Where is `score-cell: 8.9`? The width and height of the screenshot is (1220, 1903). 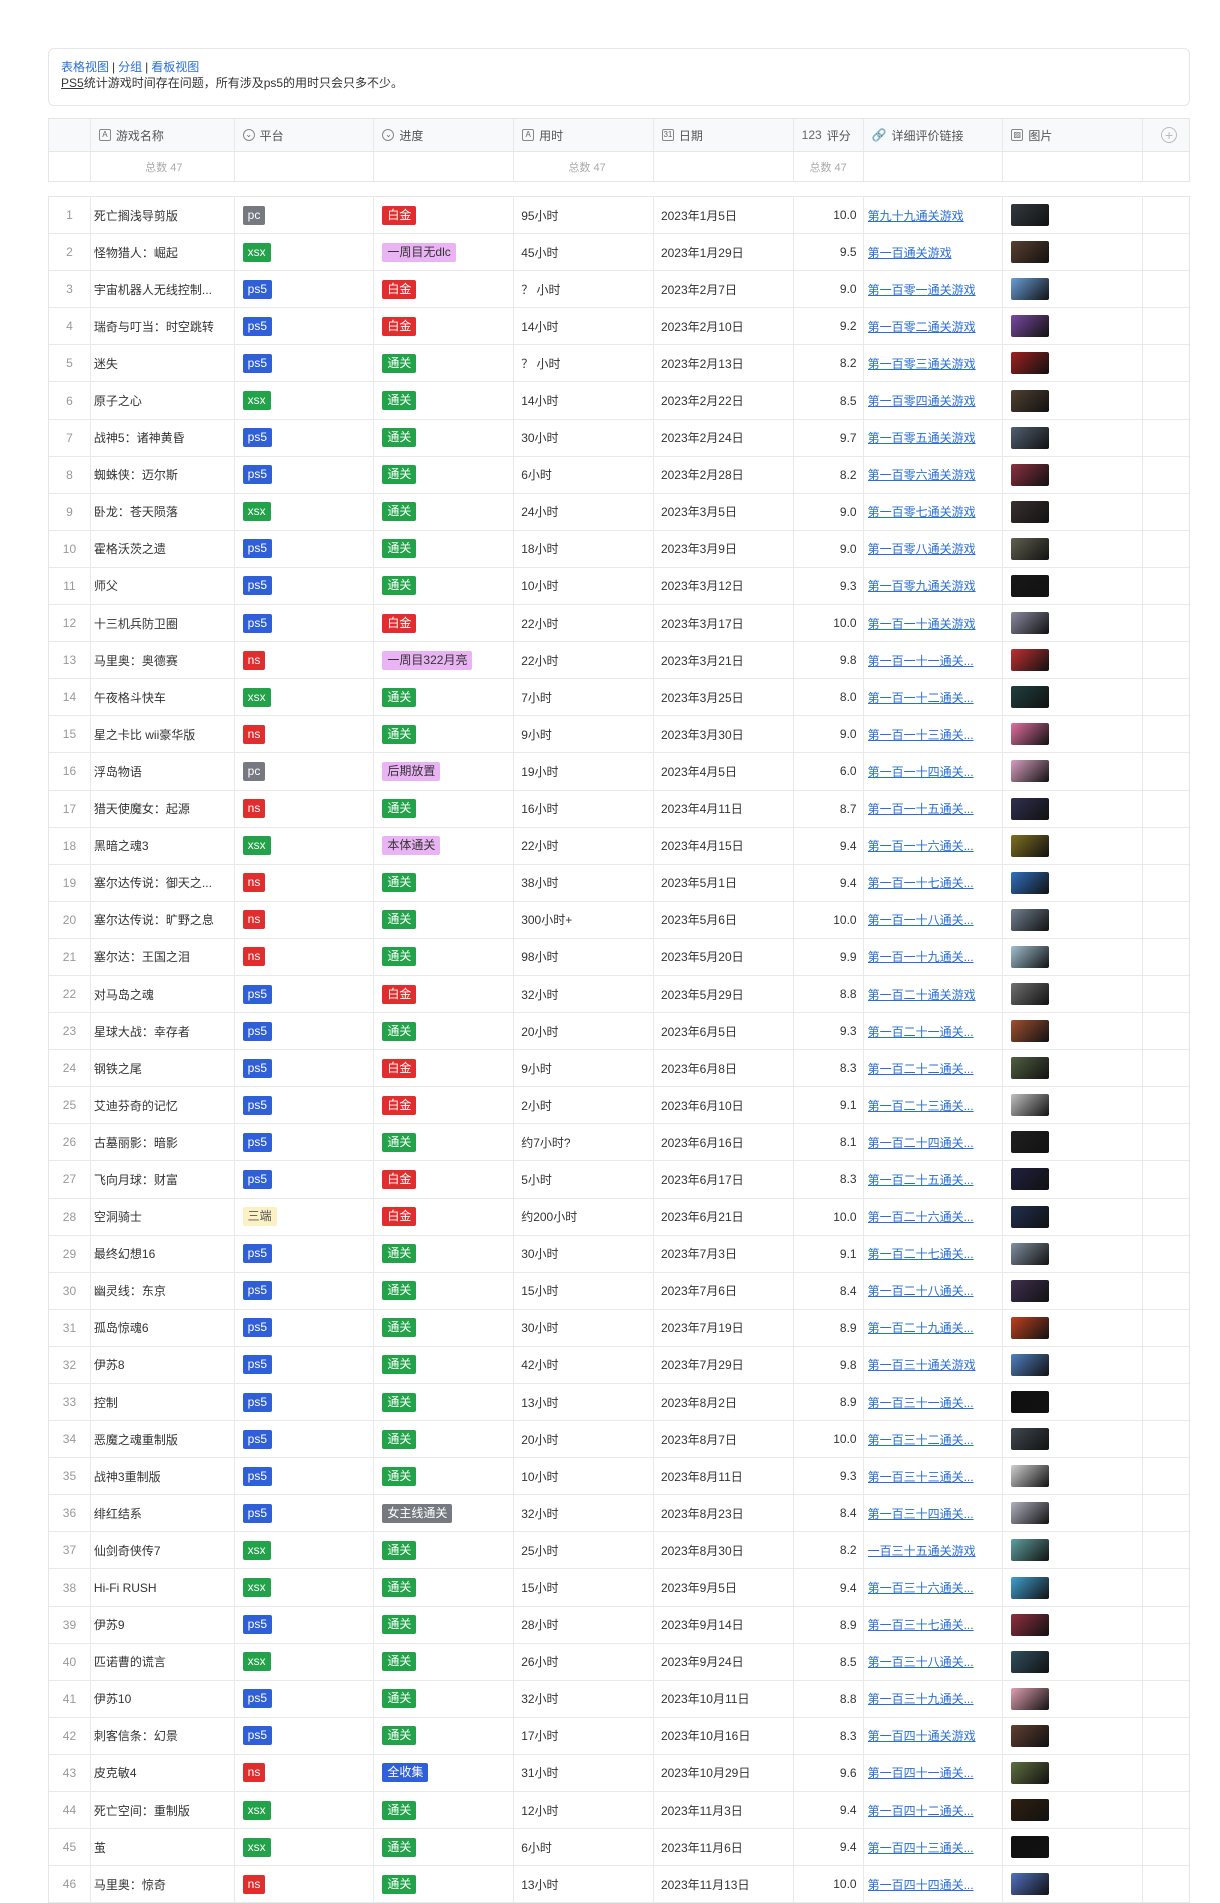 score-cell: 8.9 is located at coordinates (829, 1327).